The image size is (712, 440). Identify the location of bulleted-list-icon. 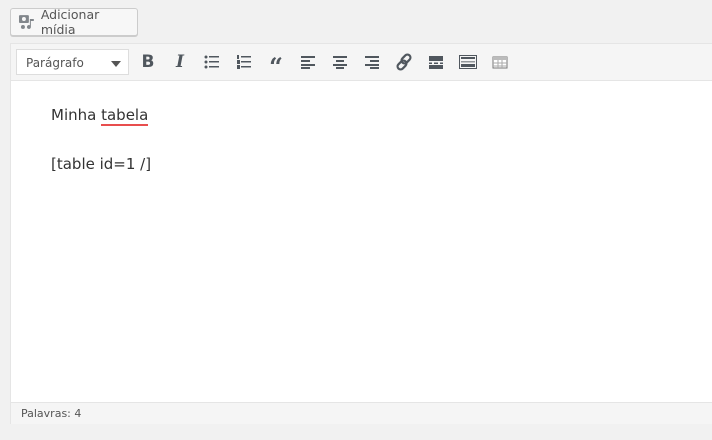
(211, 62).